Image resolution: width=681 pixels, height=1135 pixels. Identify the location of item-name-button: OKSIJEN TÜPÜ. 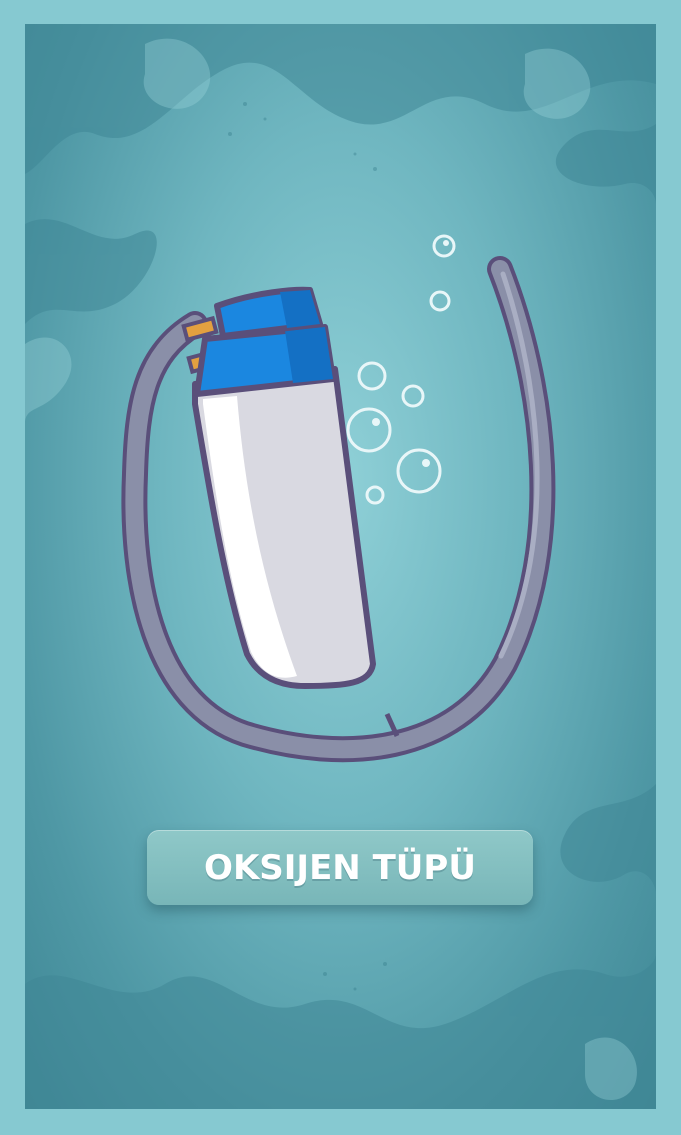
(340, 867).